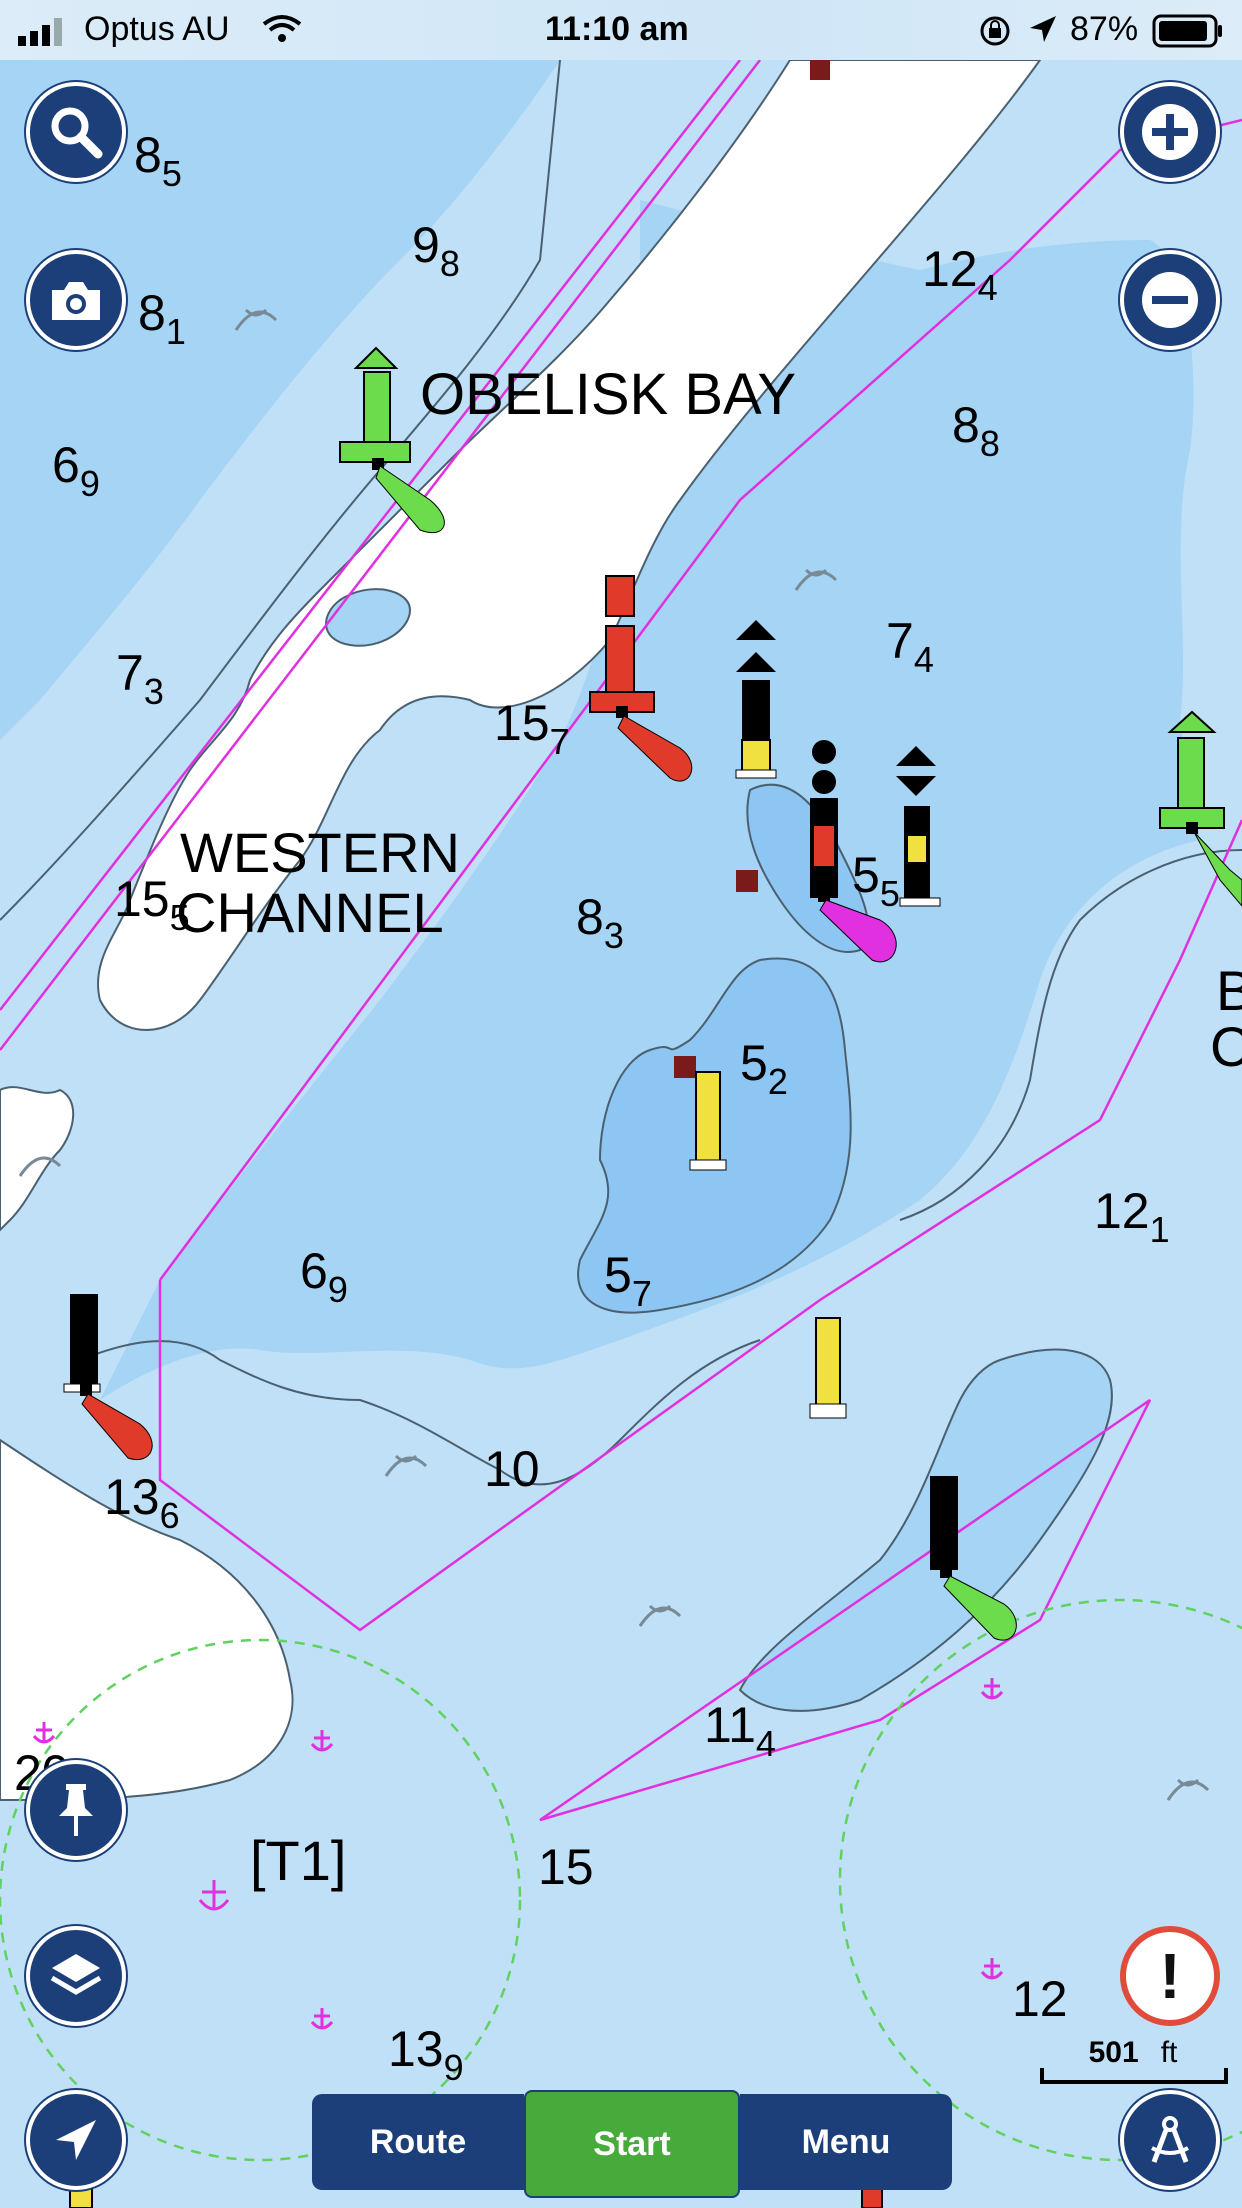 The height and width of the screenshot is (2208, 1242). I want to click on start-button: Start, so click(632, 2144).